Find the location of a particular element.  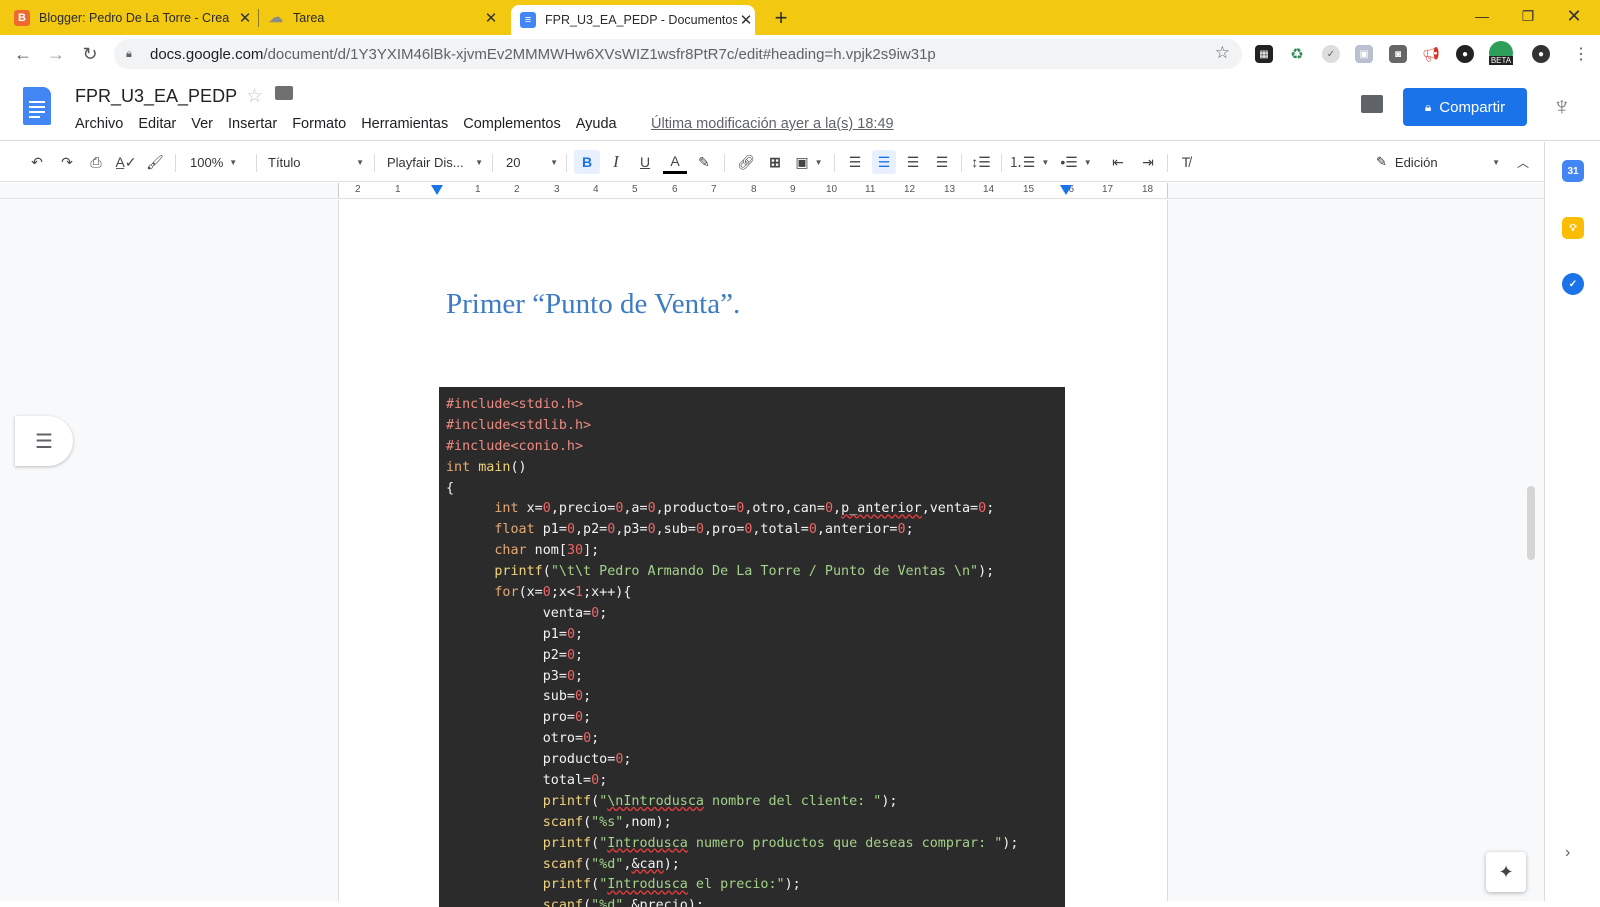

editing-mode-select: ✎ Edición ▼ is located at coordinates (1438, 162).